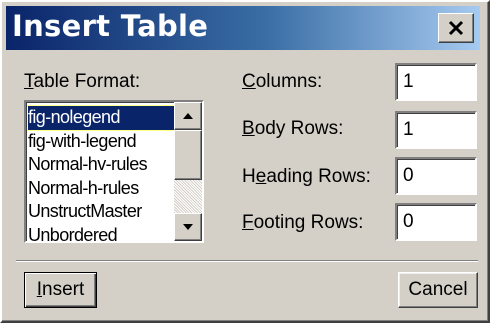  What do you see at coordinates (436, 130) in the screenshot?
I see `body-rows-field` at bounding box center [436, 130].